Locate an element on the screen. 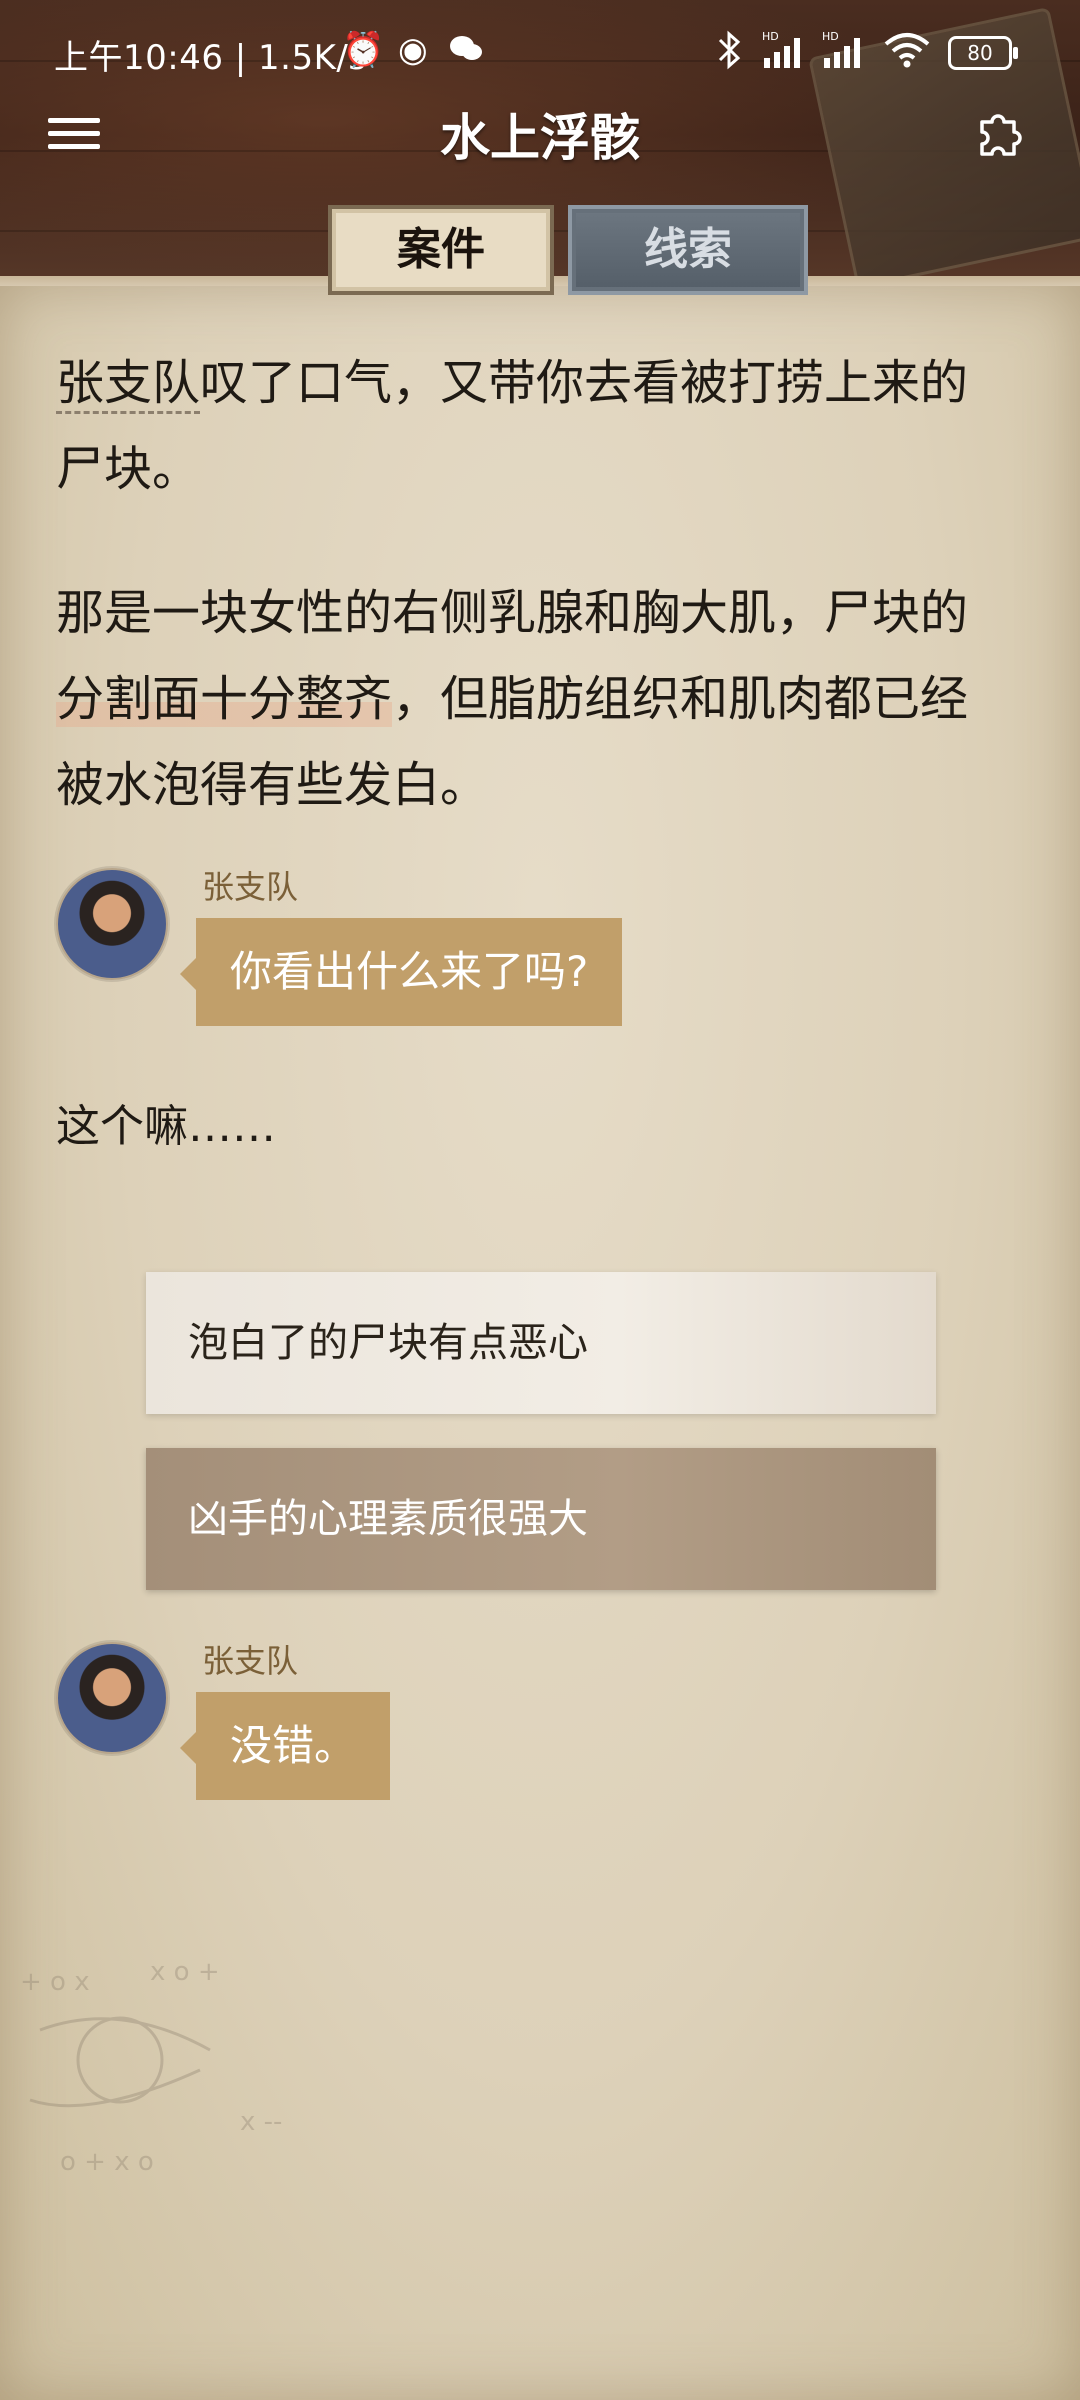 This screenshot has height=2400, width=1080. globe-icon: ◉ is located at coordinates (413, 50).